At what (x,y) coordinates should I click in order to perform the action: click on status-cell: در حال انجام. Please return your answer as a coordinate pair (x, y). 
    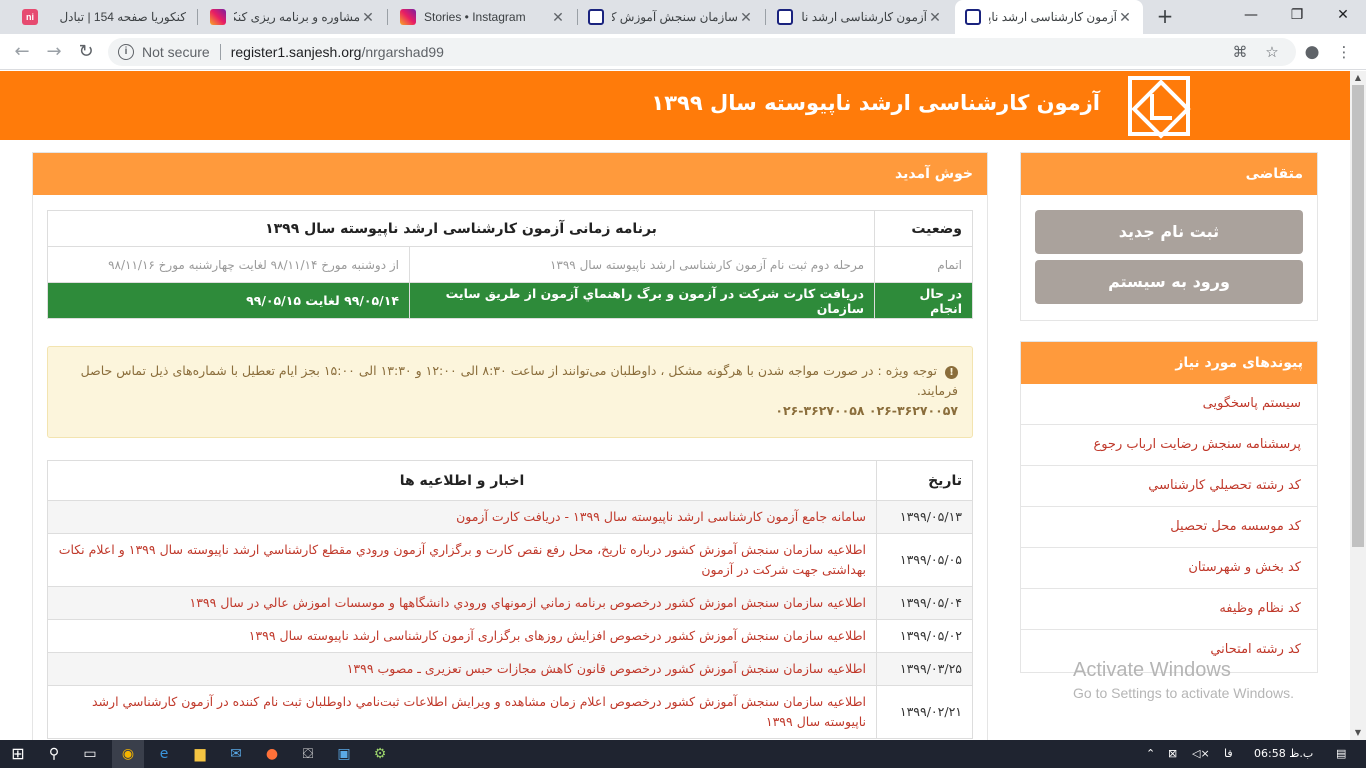
    Looking at the image, I should click on (923, 300).